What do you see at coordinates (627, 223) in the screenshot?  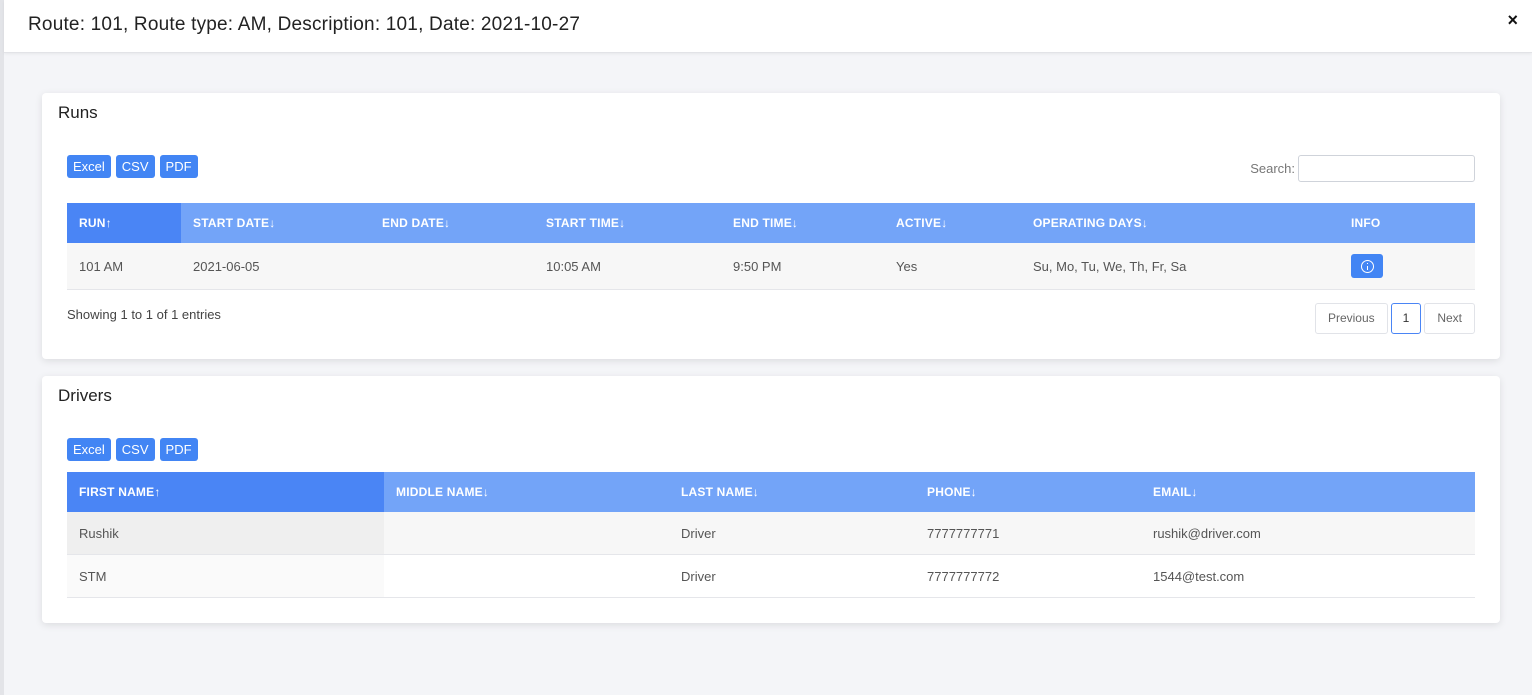 I see `column-header-start-time: START TIME↓` at bounding box center [627, 223].